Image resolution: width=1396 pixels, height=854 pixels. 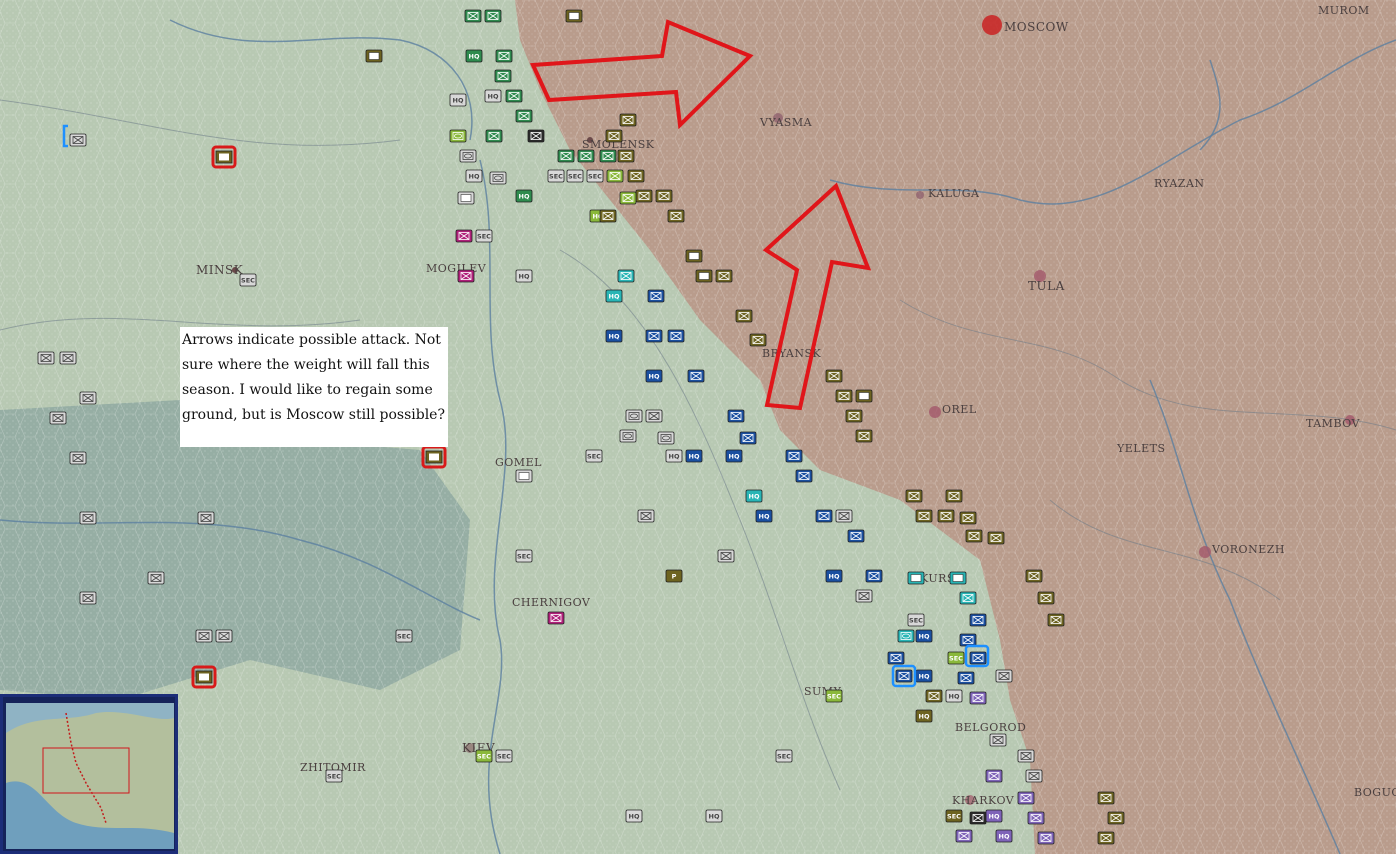 What do you see at coordinates (551, 602) in the screenshot?
I see `city-chernigov: CHERNIGOV` at bounding box center [551, 602].